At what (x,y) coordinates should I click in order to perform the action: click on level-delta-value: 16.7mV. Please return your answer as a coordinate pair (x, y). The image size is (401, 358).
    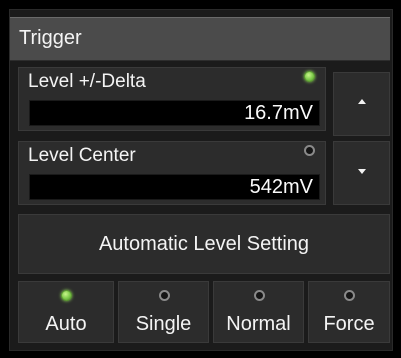
    Looking at the image, I should click on (174, 113).